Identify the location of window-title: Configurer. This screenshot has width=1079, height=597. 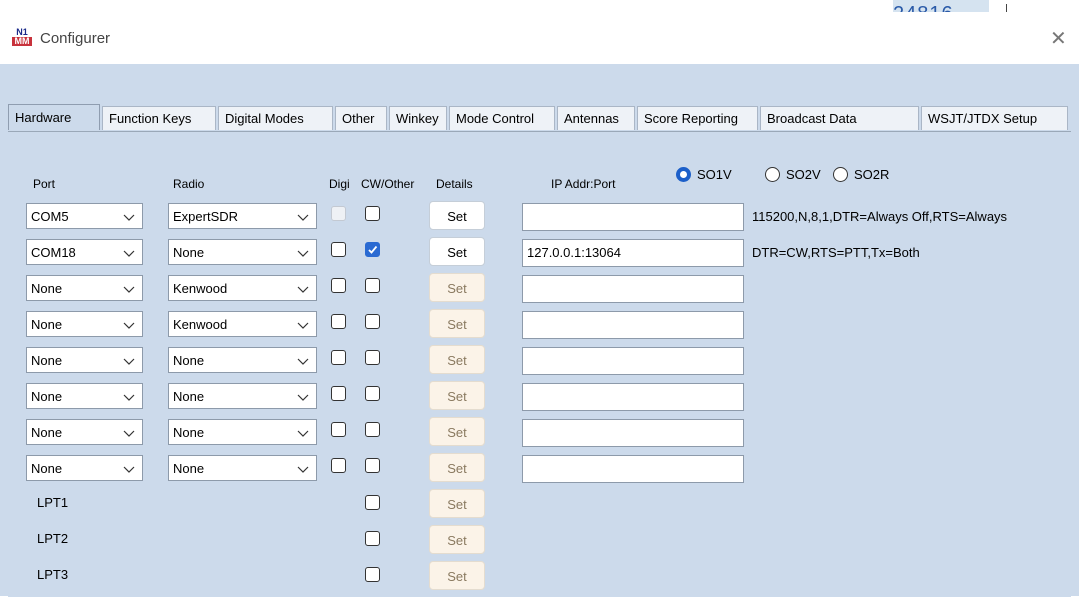
(75, 38).